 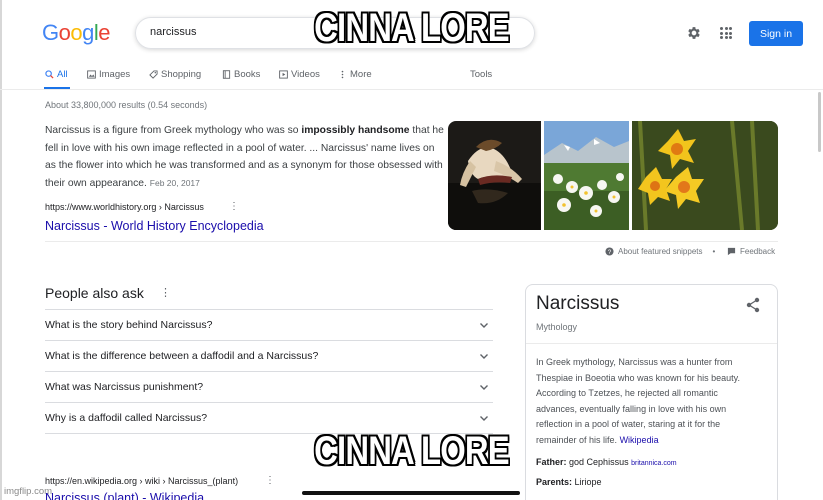 What do you see at coordinates (154, 226) in the screenshot?
I see `result-title-link: Narcissus - World History Encyclopedia` at bounding box center [154, 226].